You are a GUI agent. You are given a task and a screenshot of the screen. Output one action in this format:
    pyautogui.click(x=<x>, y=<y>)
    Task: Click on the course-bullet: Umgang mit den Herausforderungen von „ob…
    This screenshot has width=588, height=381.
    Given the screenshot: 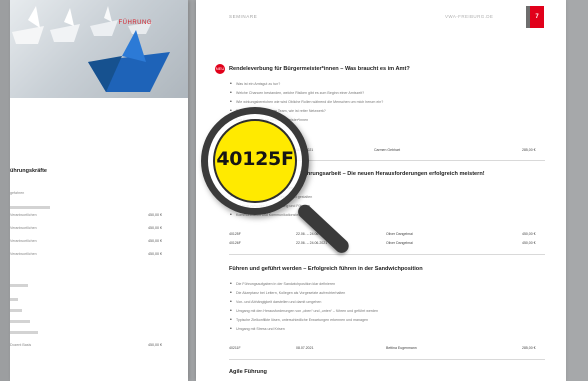 What is the action you would take?
    pyautogui.click(x=304, y=311)
    